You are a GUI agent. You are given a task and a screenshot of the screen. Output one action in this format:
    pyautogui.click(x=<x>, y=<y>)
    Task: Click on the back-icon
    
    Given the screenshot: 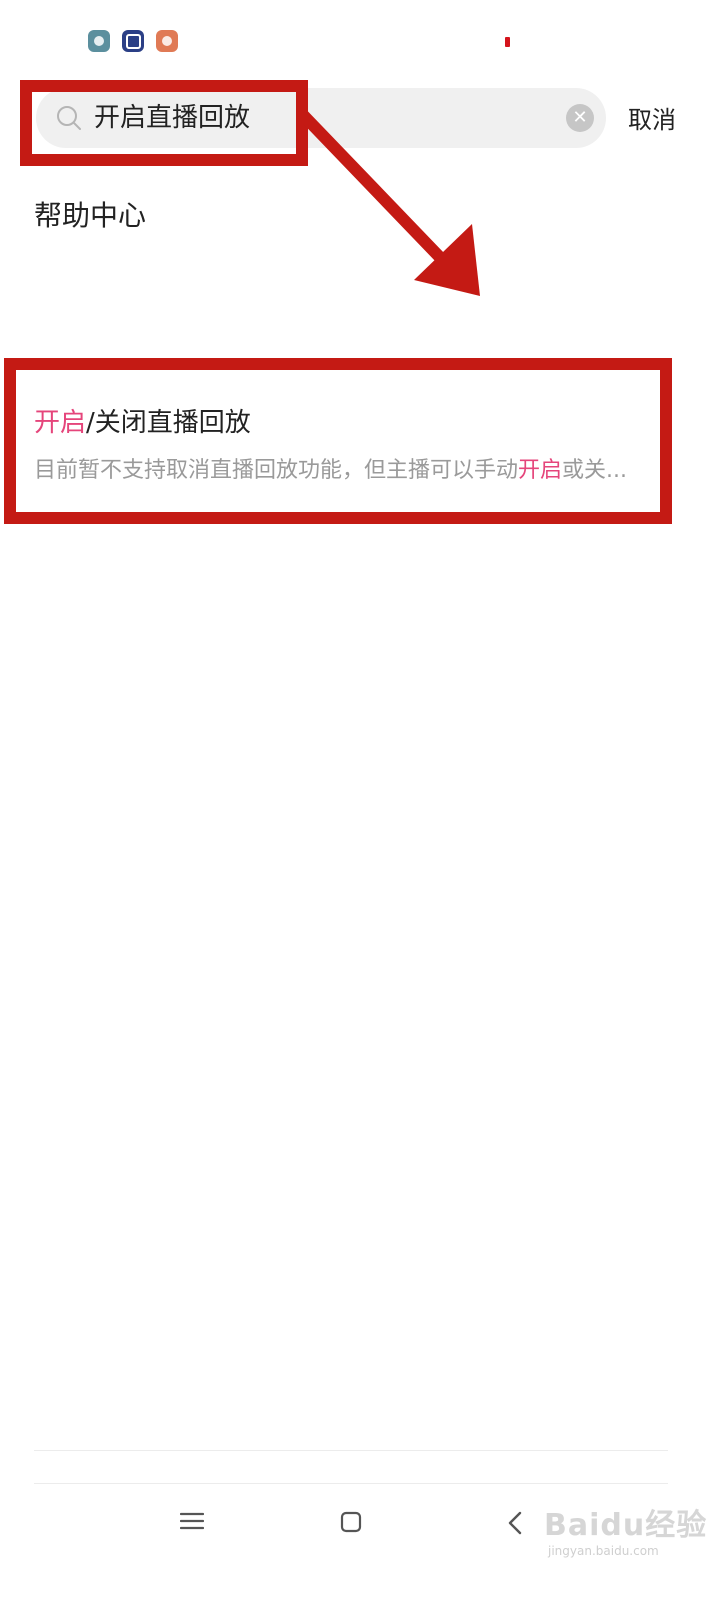 What is the action you would take?
    pyautogui.click(x=516, y=1523)
    